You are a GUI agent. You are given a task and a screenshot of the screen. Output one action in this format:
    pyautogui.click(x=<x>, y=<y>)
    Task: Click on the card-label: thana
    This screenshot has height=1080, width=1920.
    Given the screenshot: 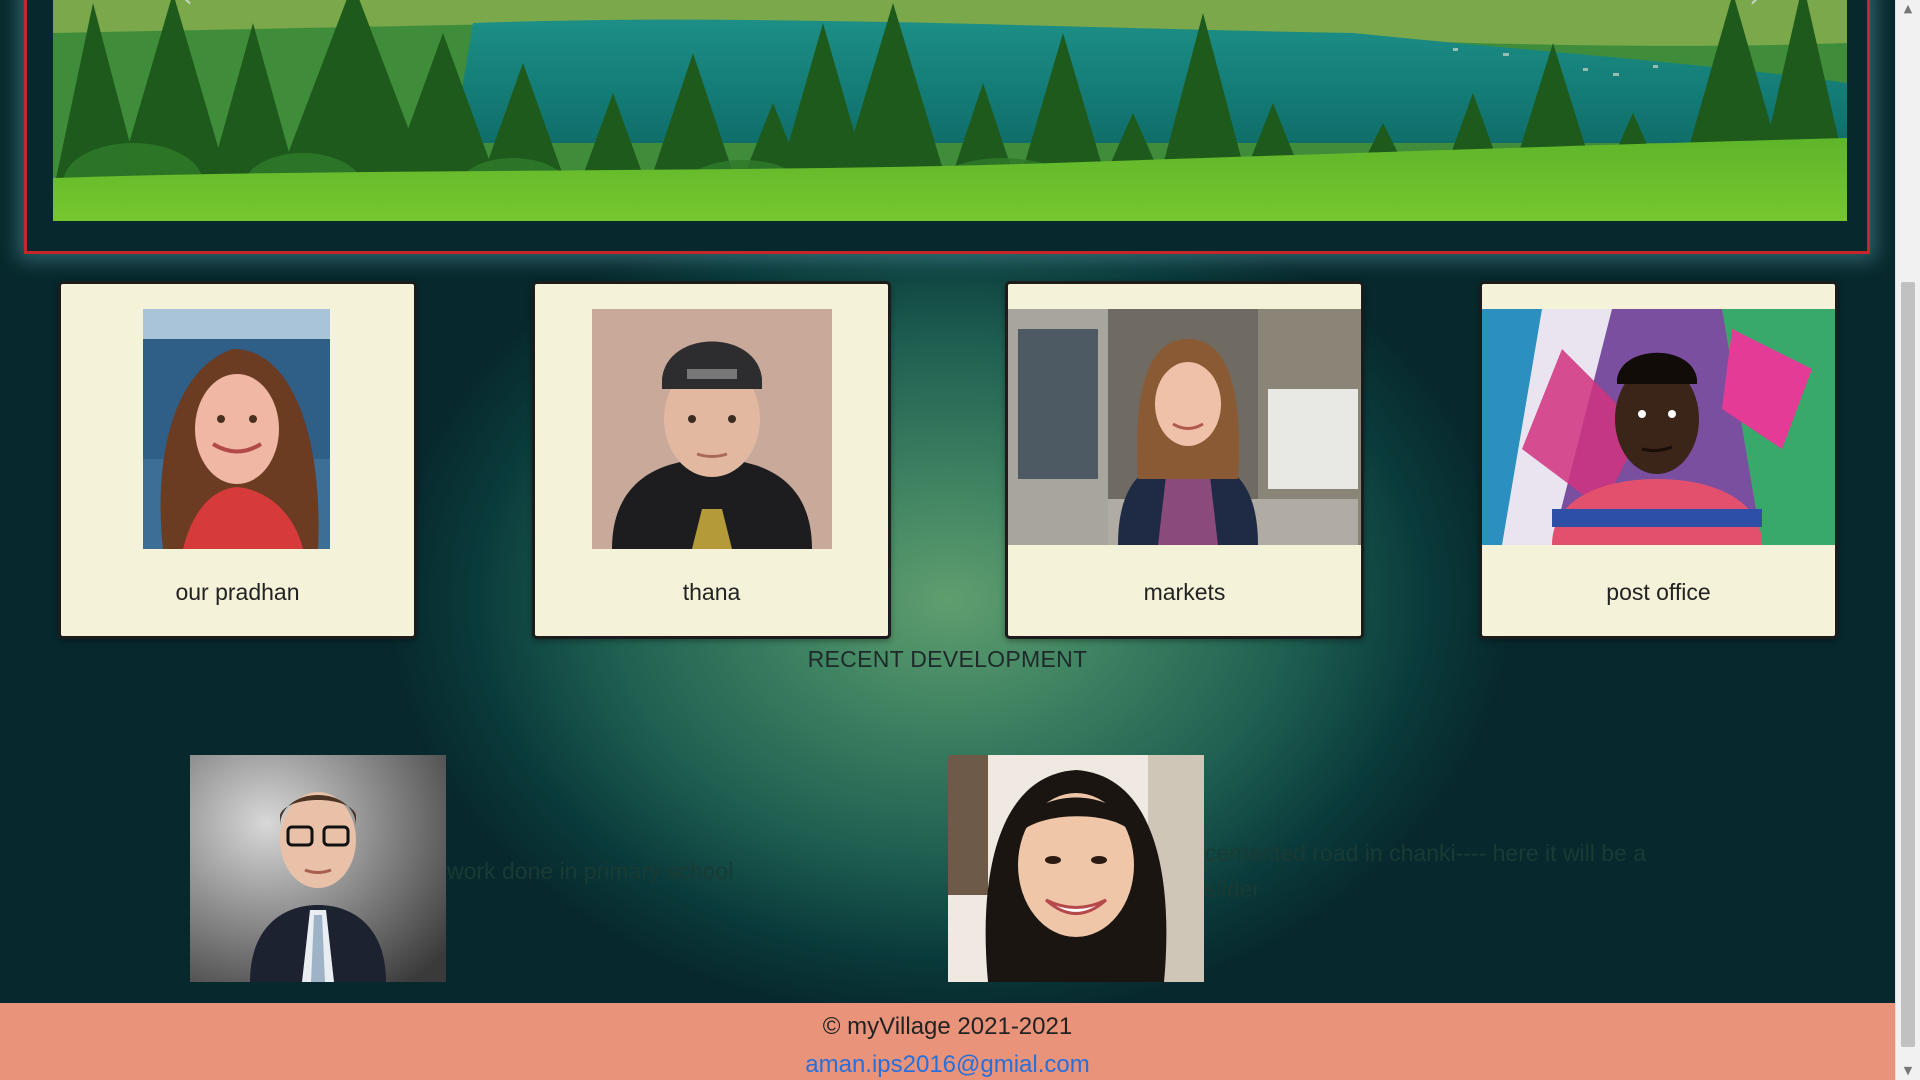 What is the action you would take?
    pyautogui.click(x=711, y=592)
    